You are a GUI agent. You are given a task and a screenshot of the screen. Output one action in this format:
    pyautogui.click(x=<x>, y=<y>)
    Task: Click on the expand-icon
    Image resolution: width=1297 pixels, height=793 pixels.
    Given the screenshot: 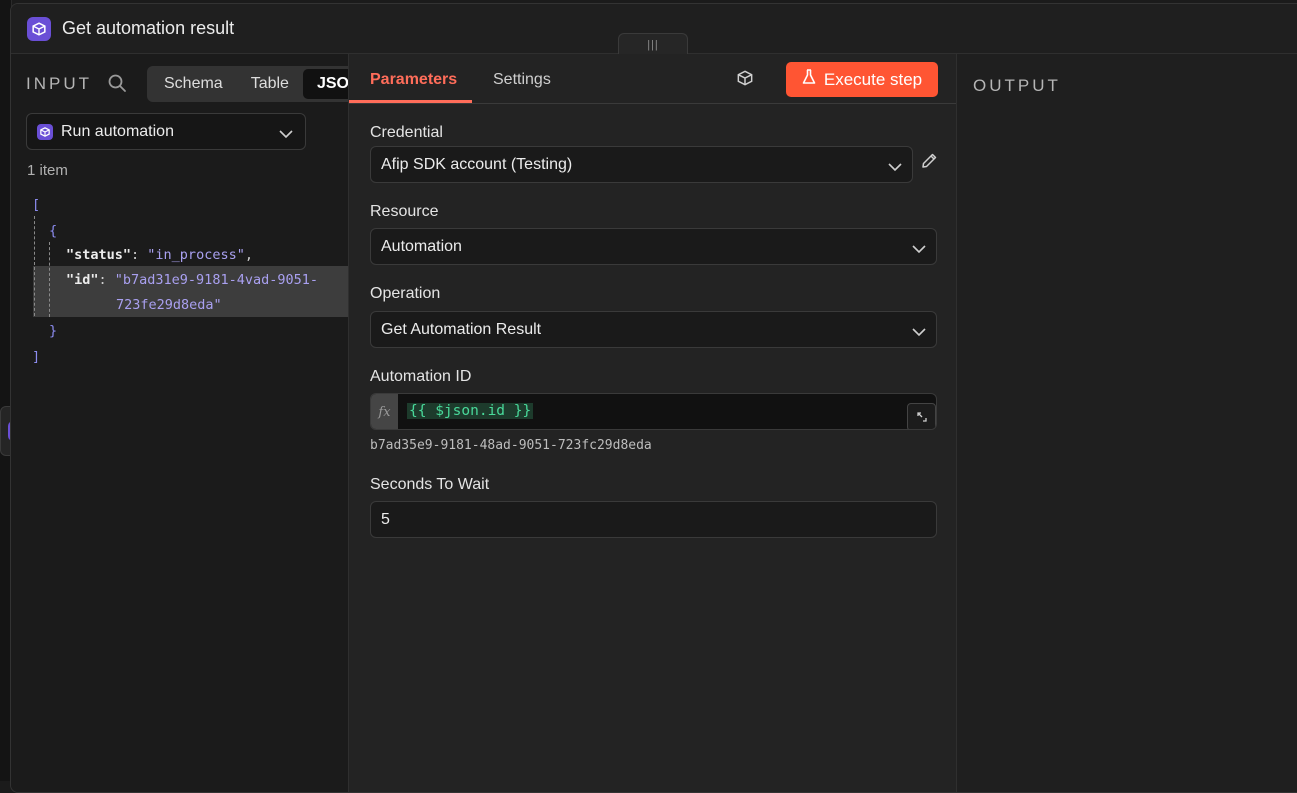 What is the action you would take?
    pyautogui.click(x=921, y=417)
    